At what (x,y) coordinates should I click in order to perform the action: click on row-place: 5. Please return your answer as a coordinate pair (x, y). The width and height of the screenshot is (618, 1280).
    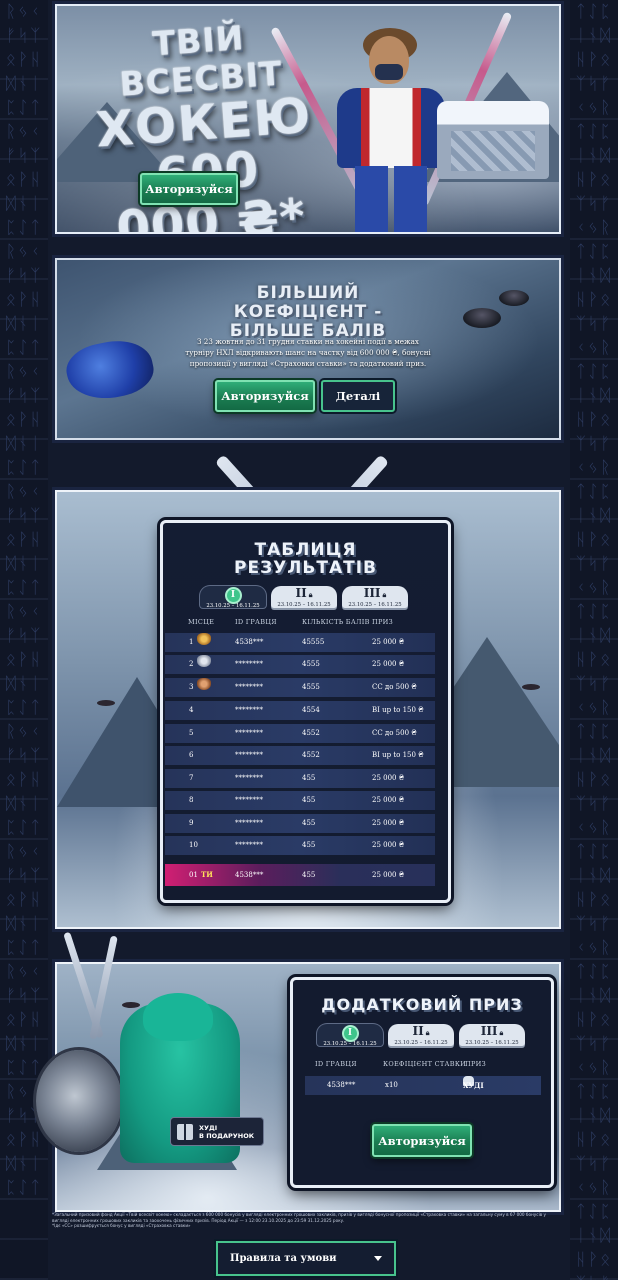
    Looking at the image, I should click on (191, 733).